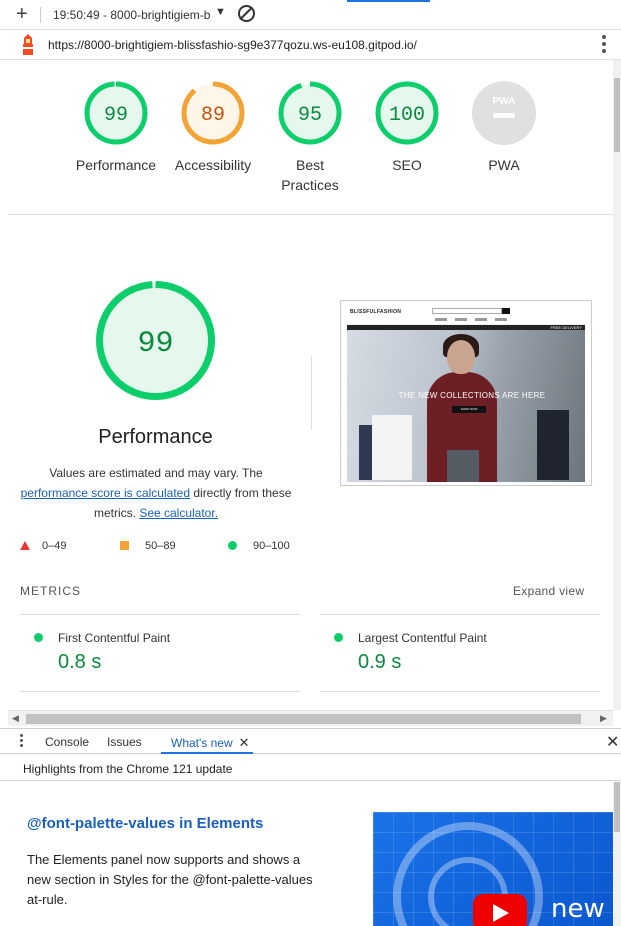  What do you see at coordinates (500, 910) in the screenshot?
I see `play-icon` at bounding box center [500, 910].